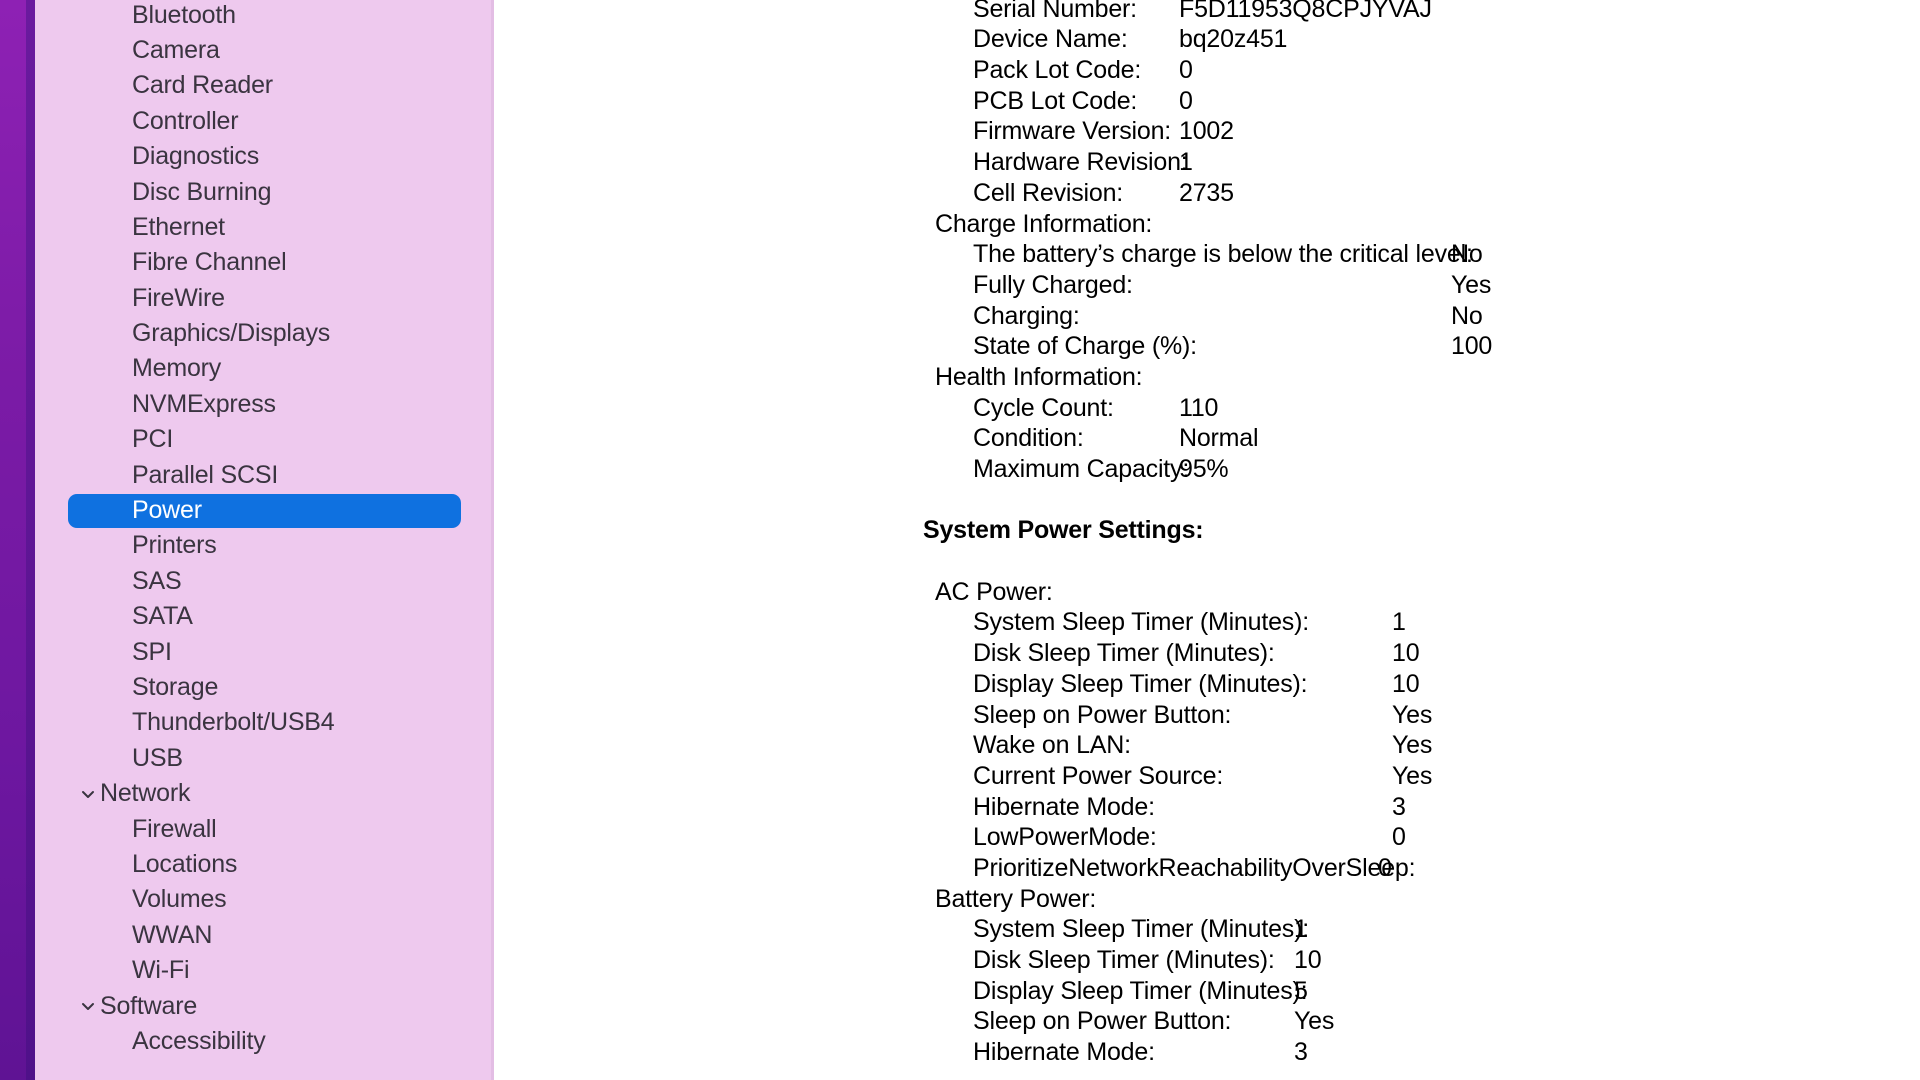  I want to click on sidebar-item-firewire: FireWire, so click(264, 298).